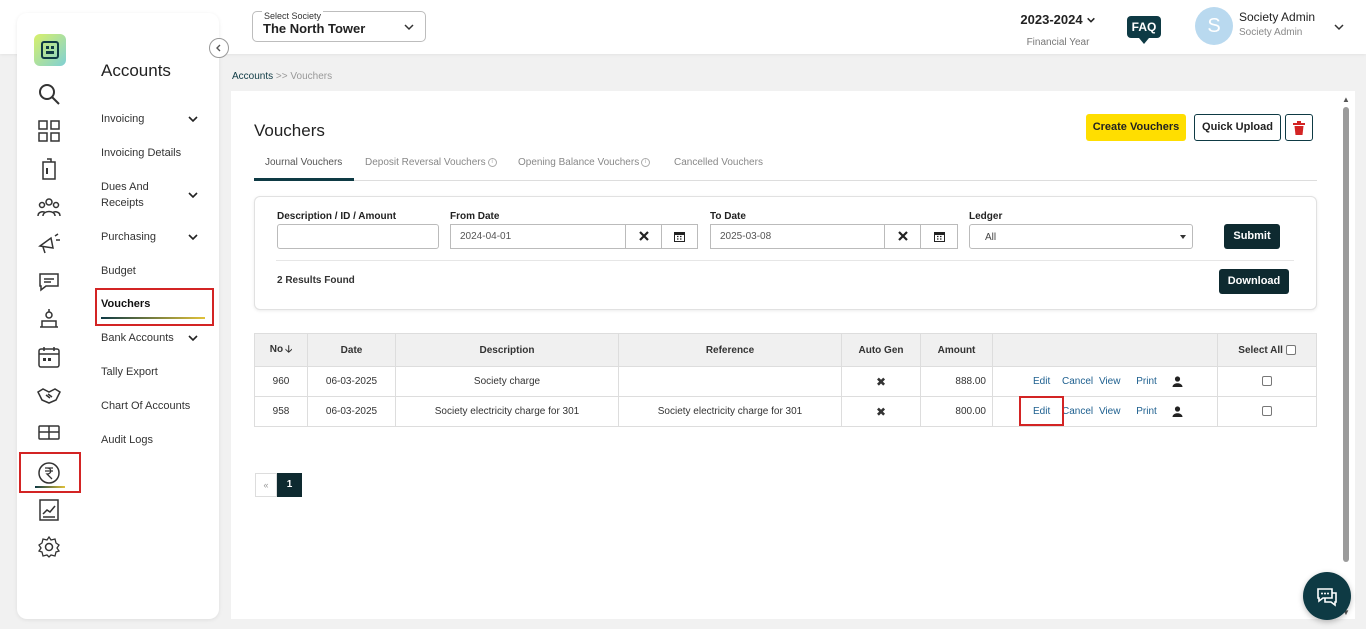 The image size is (1366, 629). What do you see at coordinates (718, 162) in the screenshot?
I see `tab-cancelled-vouchers: Cancelled Vouchers` at bounding box center [718, 162].